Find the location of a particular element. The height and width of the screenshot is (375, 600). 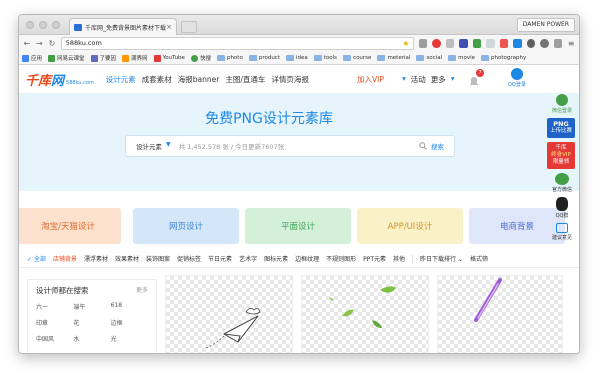

checkmark-icon: ✓ is located at coordinates (30, 259).